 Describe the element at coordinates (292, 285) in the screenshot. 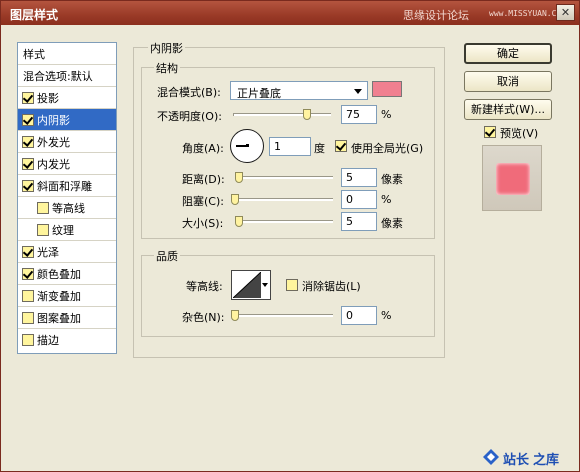

I see `antialias-checkbox` at that location.